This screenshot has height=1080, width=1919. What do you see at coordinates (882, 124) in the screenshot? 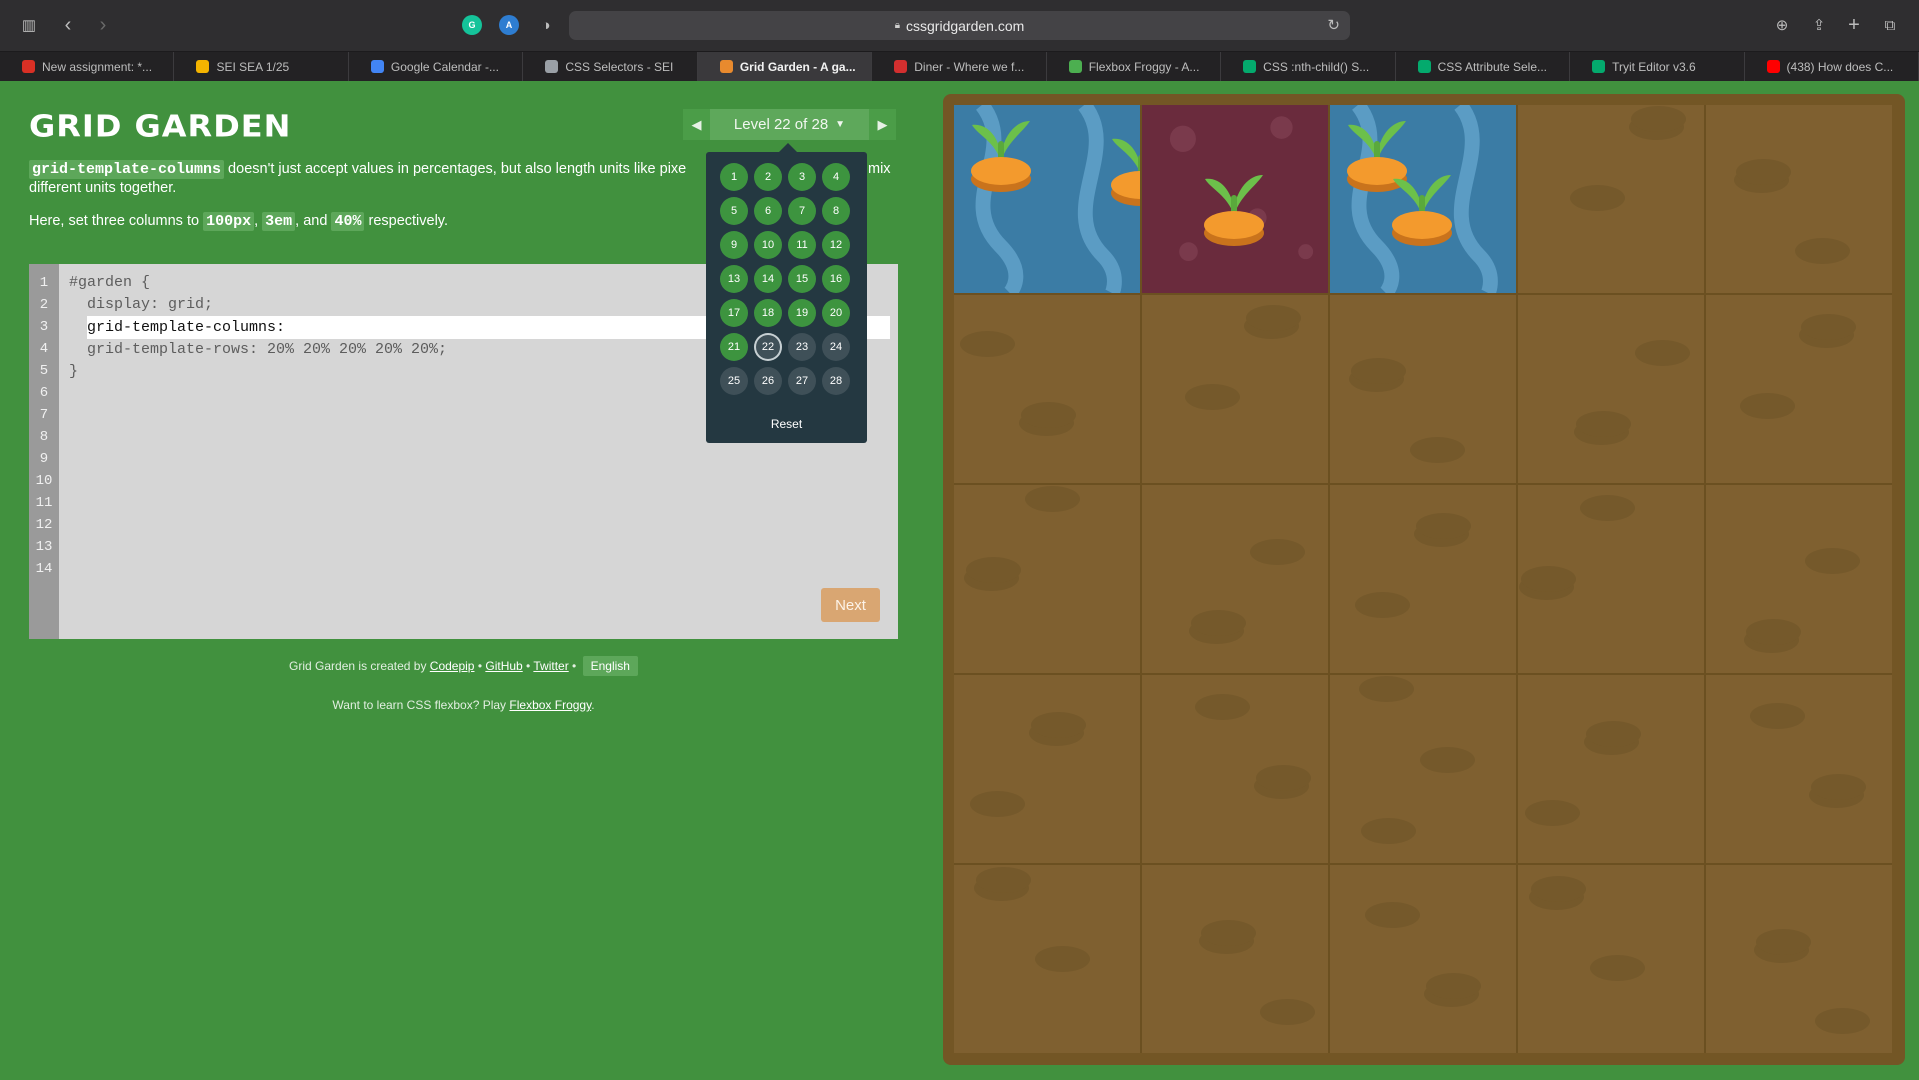
I see `next-level-button: ▶` at bounding box center [882, 124].